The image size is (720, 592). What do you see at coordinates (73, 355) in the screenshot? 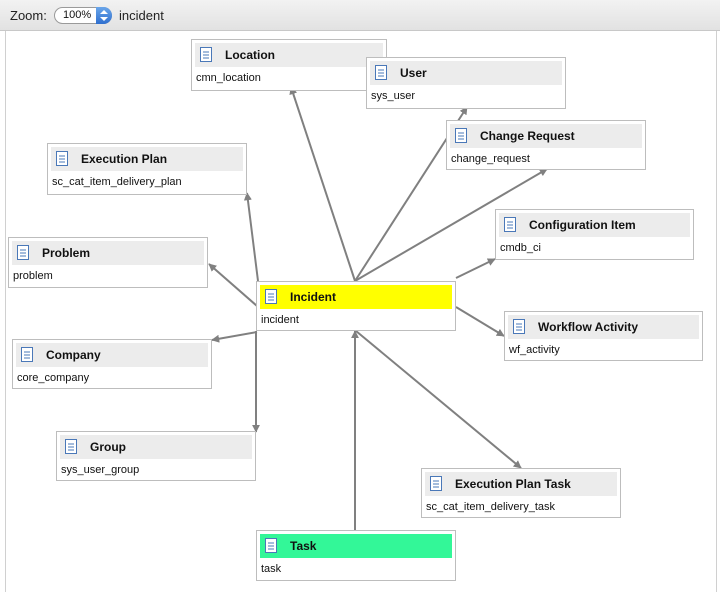
I see `node-label: Company` at bounding box center [73, 355].